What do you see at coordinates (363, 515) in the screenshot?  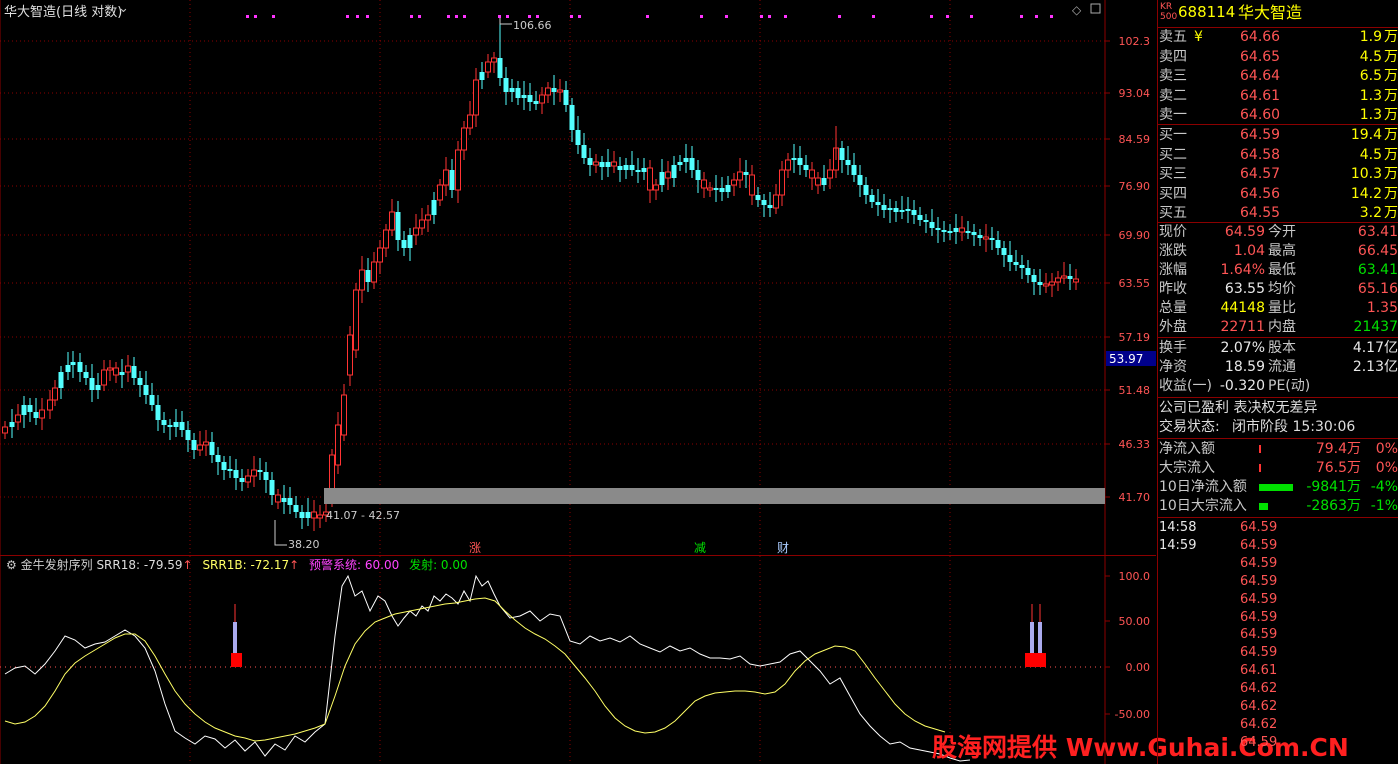 I see `range-label: 41.07 - 42.57` at bounding box center [363, 515].